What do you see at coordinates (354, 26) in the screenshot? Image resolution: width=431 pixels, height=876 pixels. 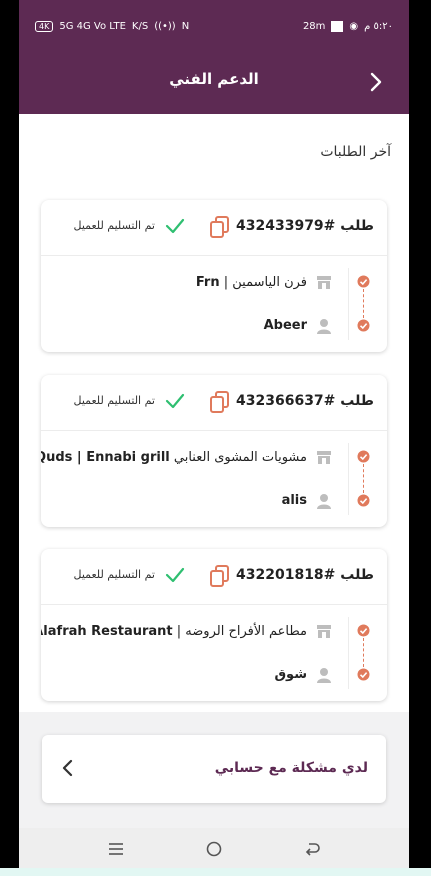 I see `messenger-icon: ◉` at bounding box center [354, 26].